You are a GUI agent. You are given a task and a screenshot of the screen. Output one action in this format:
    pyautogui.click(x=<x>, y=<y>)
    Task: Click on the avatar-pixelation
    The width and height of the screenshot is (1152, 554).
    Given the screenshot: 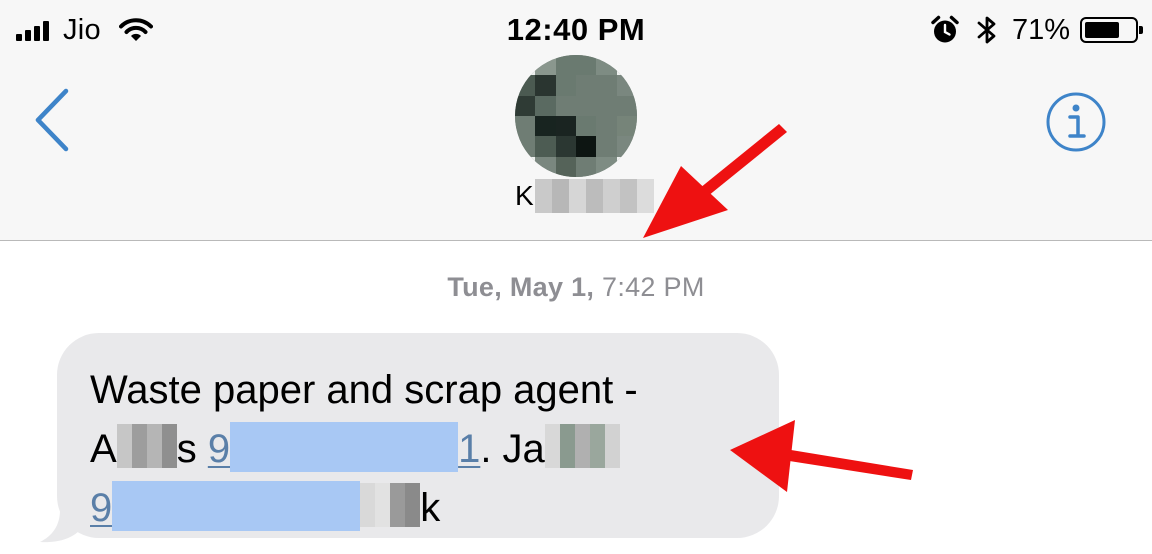 What is the action you would take?
    pyautogui.click(x=576, y=116)
    